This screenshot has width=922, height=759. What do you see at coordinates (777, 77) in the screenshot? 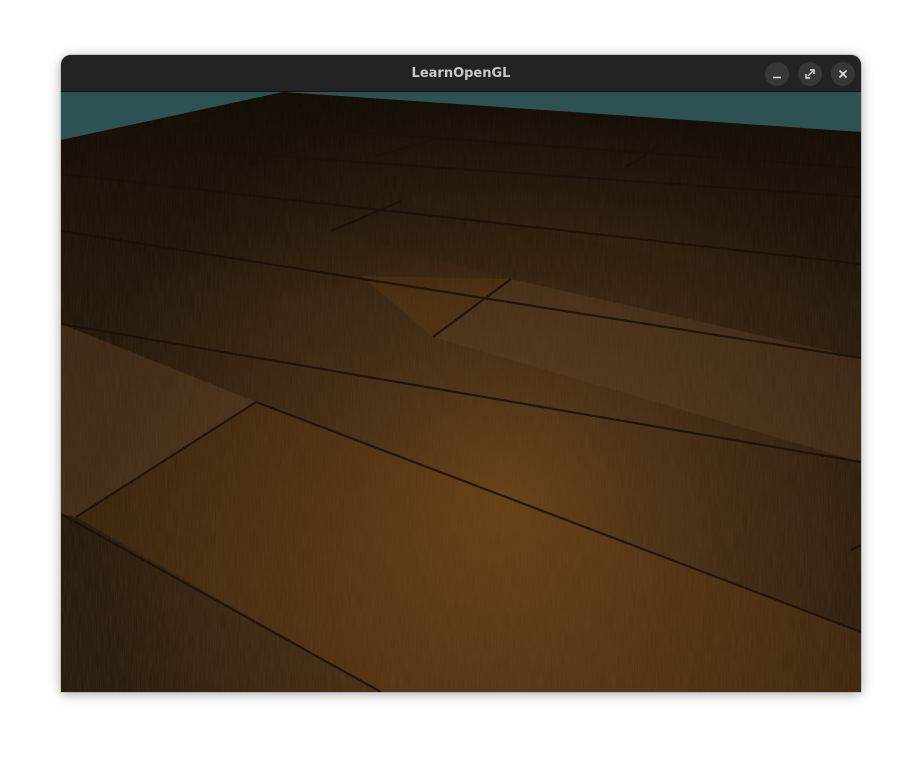
I see `minimize-icon` at bounding box center [777, 77].